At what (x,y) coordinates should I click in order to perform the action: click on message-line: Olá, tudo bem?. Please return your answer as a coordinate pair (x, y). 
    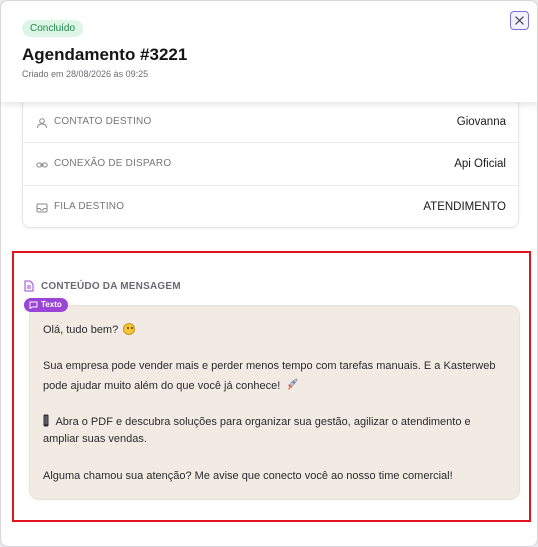
    Looking at the image, I should click on (89, 329).